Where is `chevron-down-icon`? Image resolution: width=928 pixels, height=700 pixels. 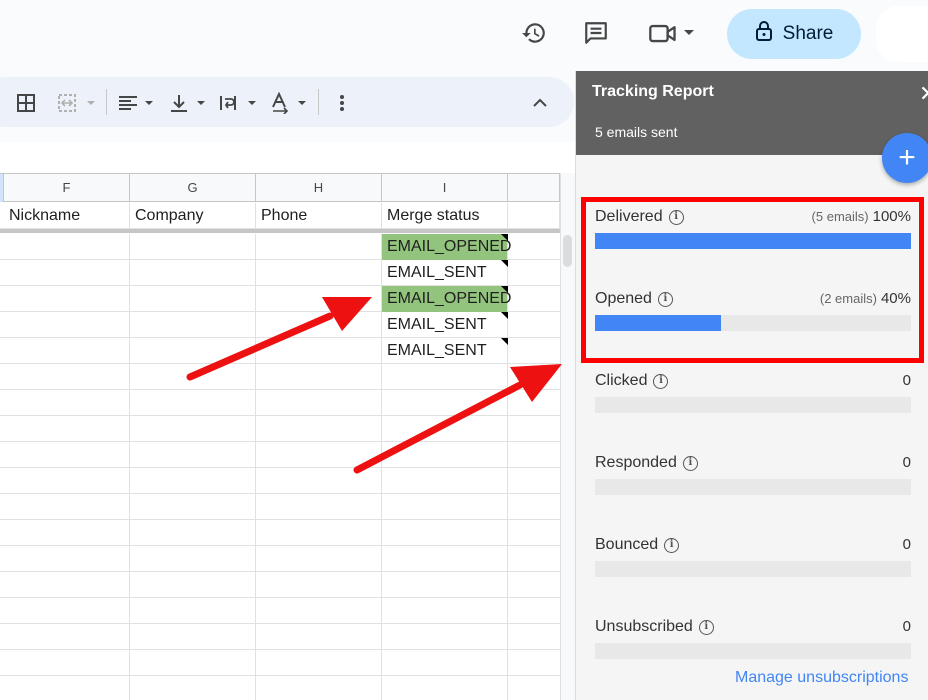
chevron-down-icon is located at coordinates (689, 33).